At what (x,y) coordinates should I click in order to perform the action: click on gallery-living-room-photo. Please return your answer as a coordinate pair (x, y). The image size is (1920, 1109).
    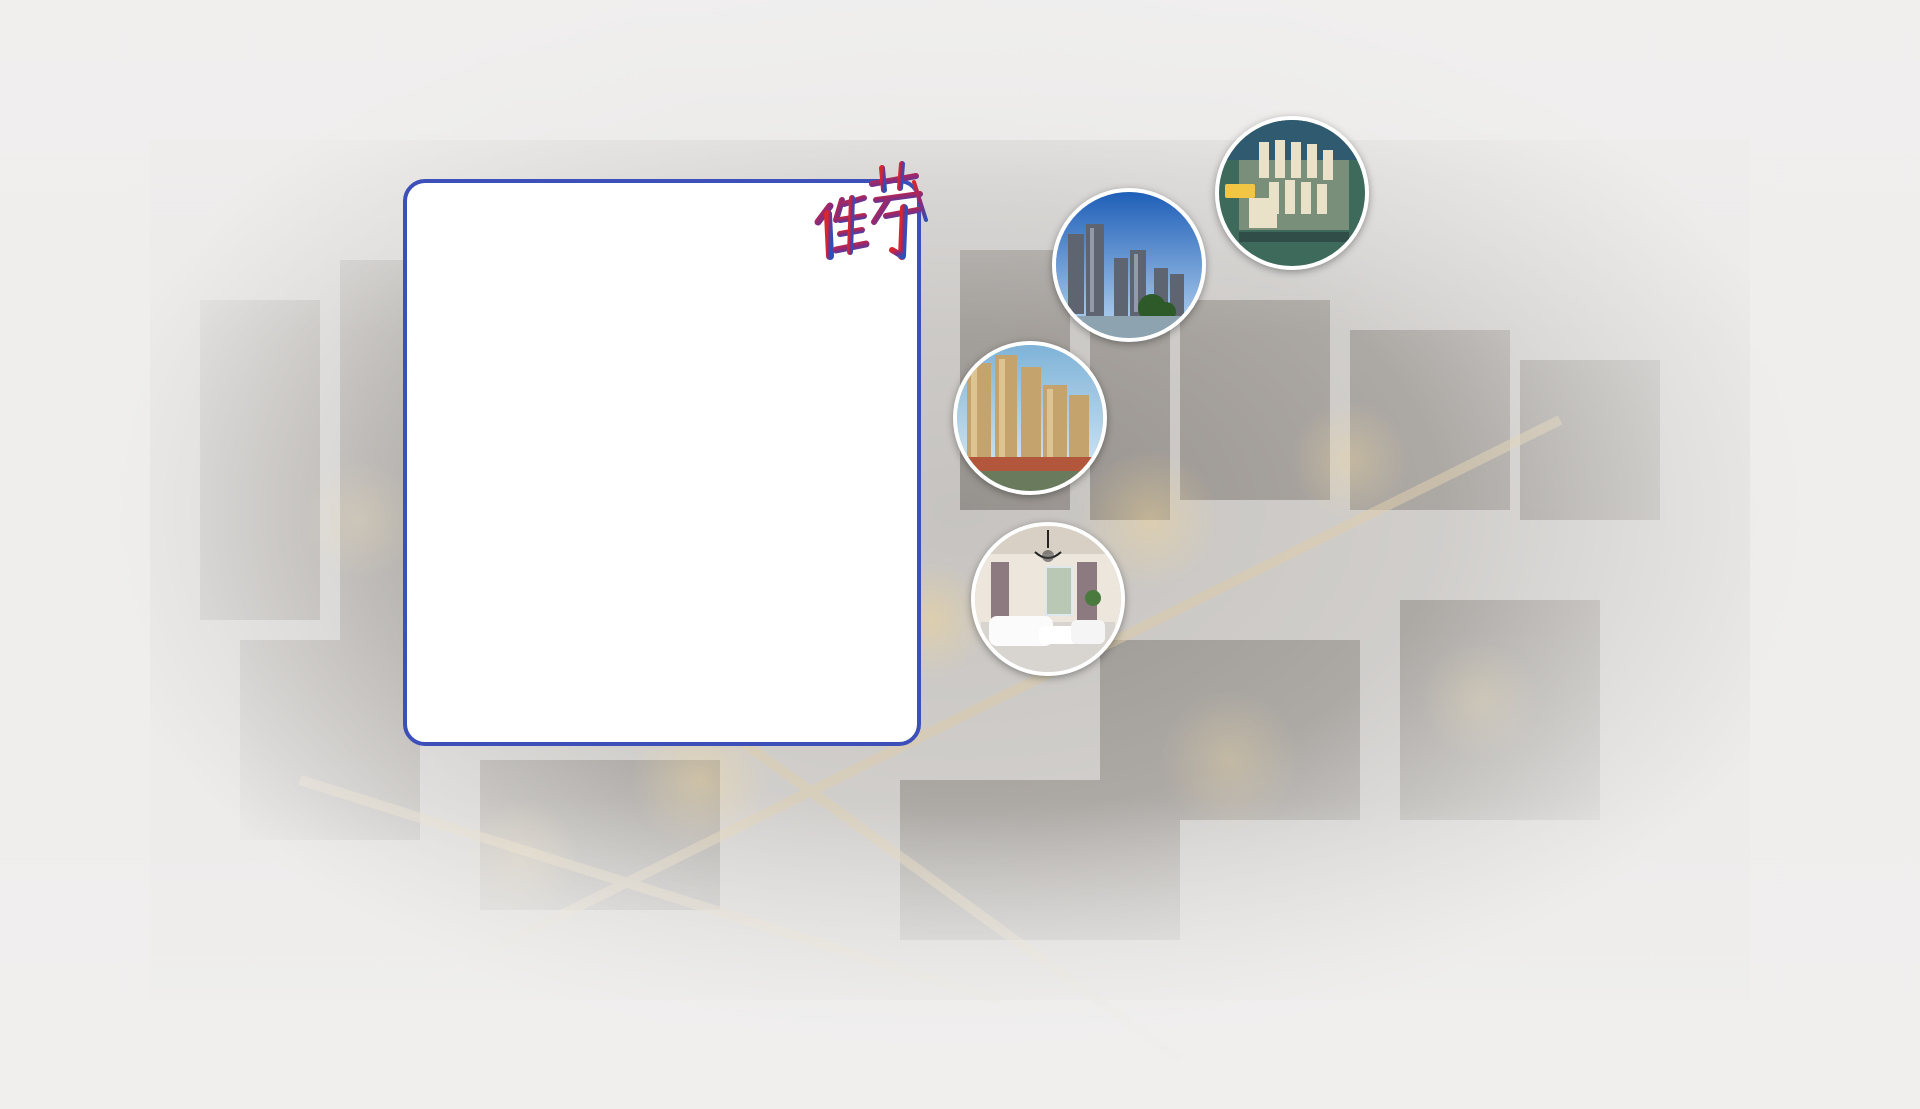
    Looking at the image, I should click on (1048, 599).